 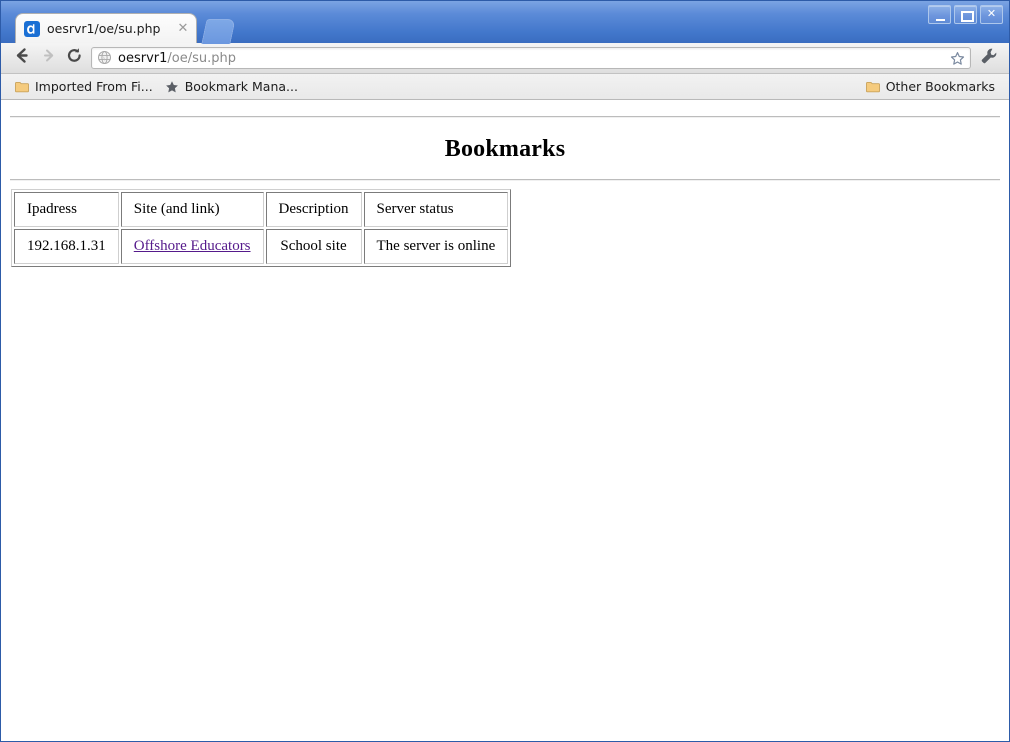 I want to click on page-title: Bookmarks, so click(x=505, y=149).